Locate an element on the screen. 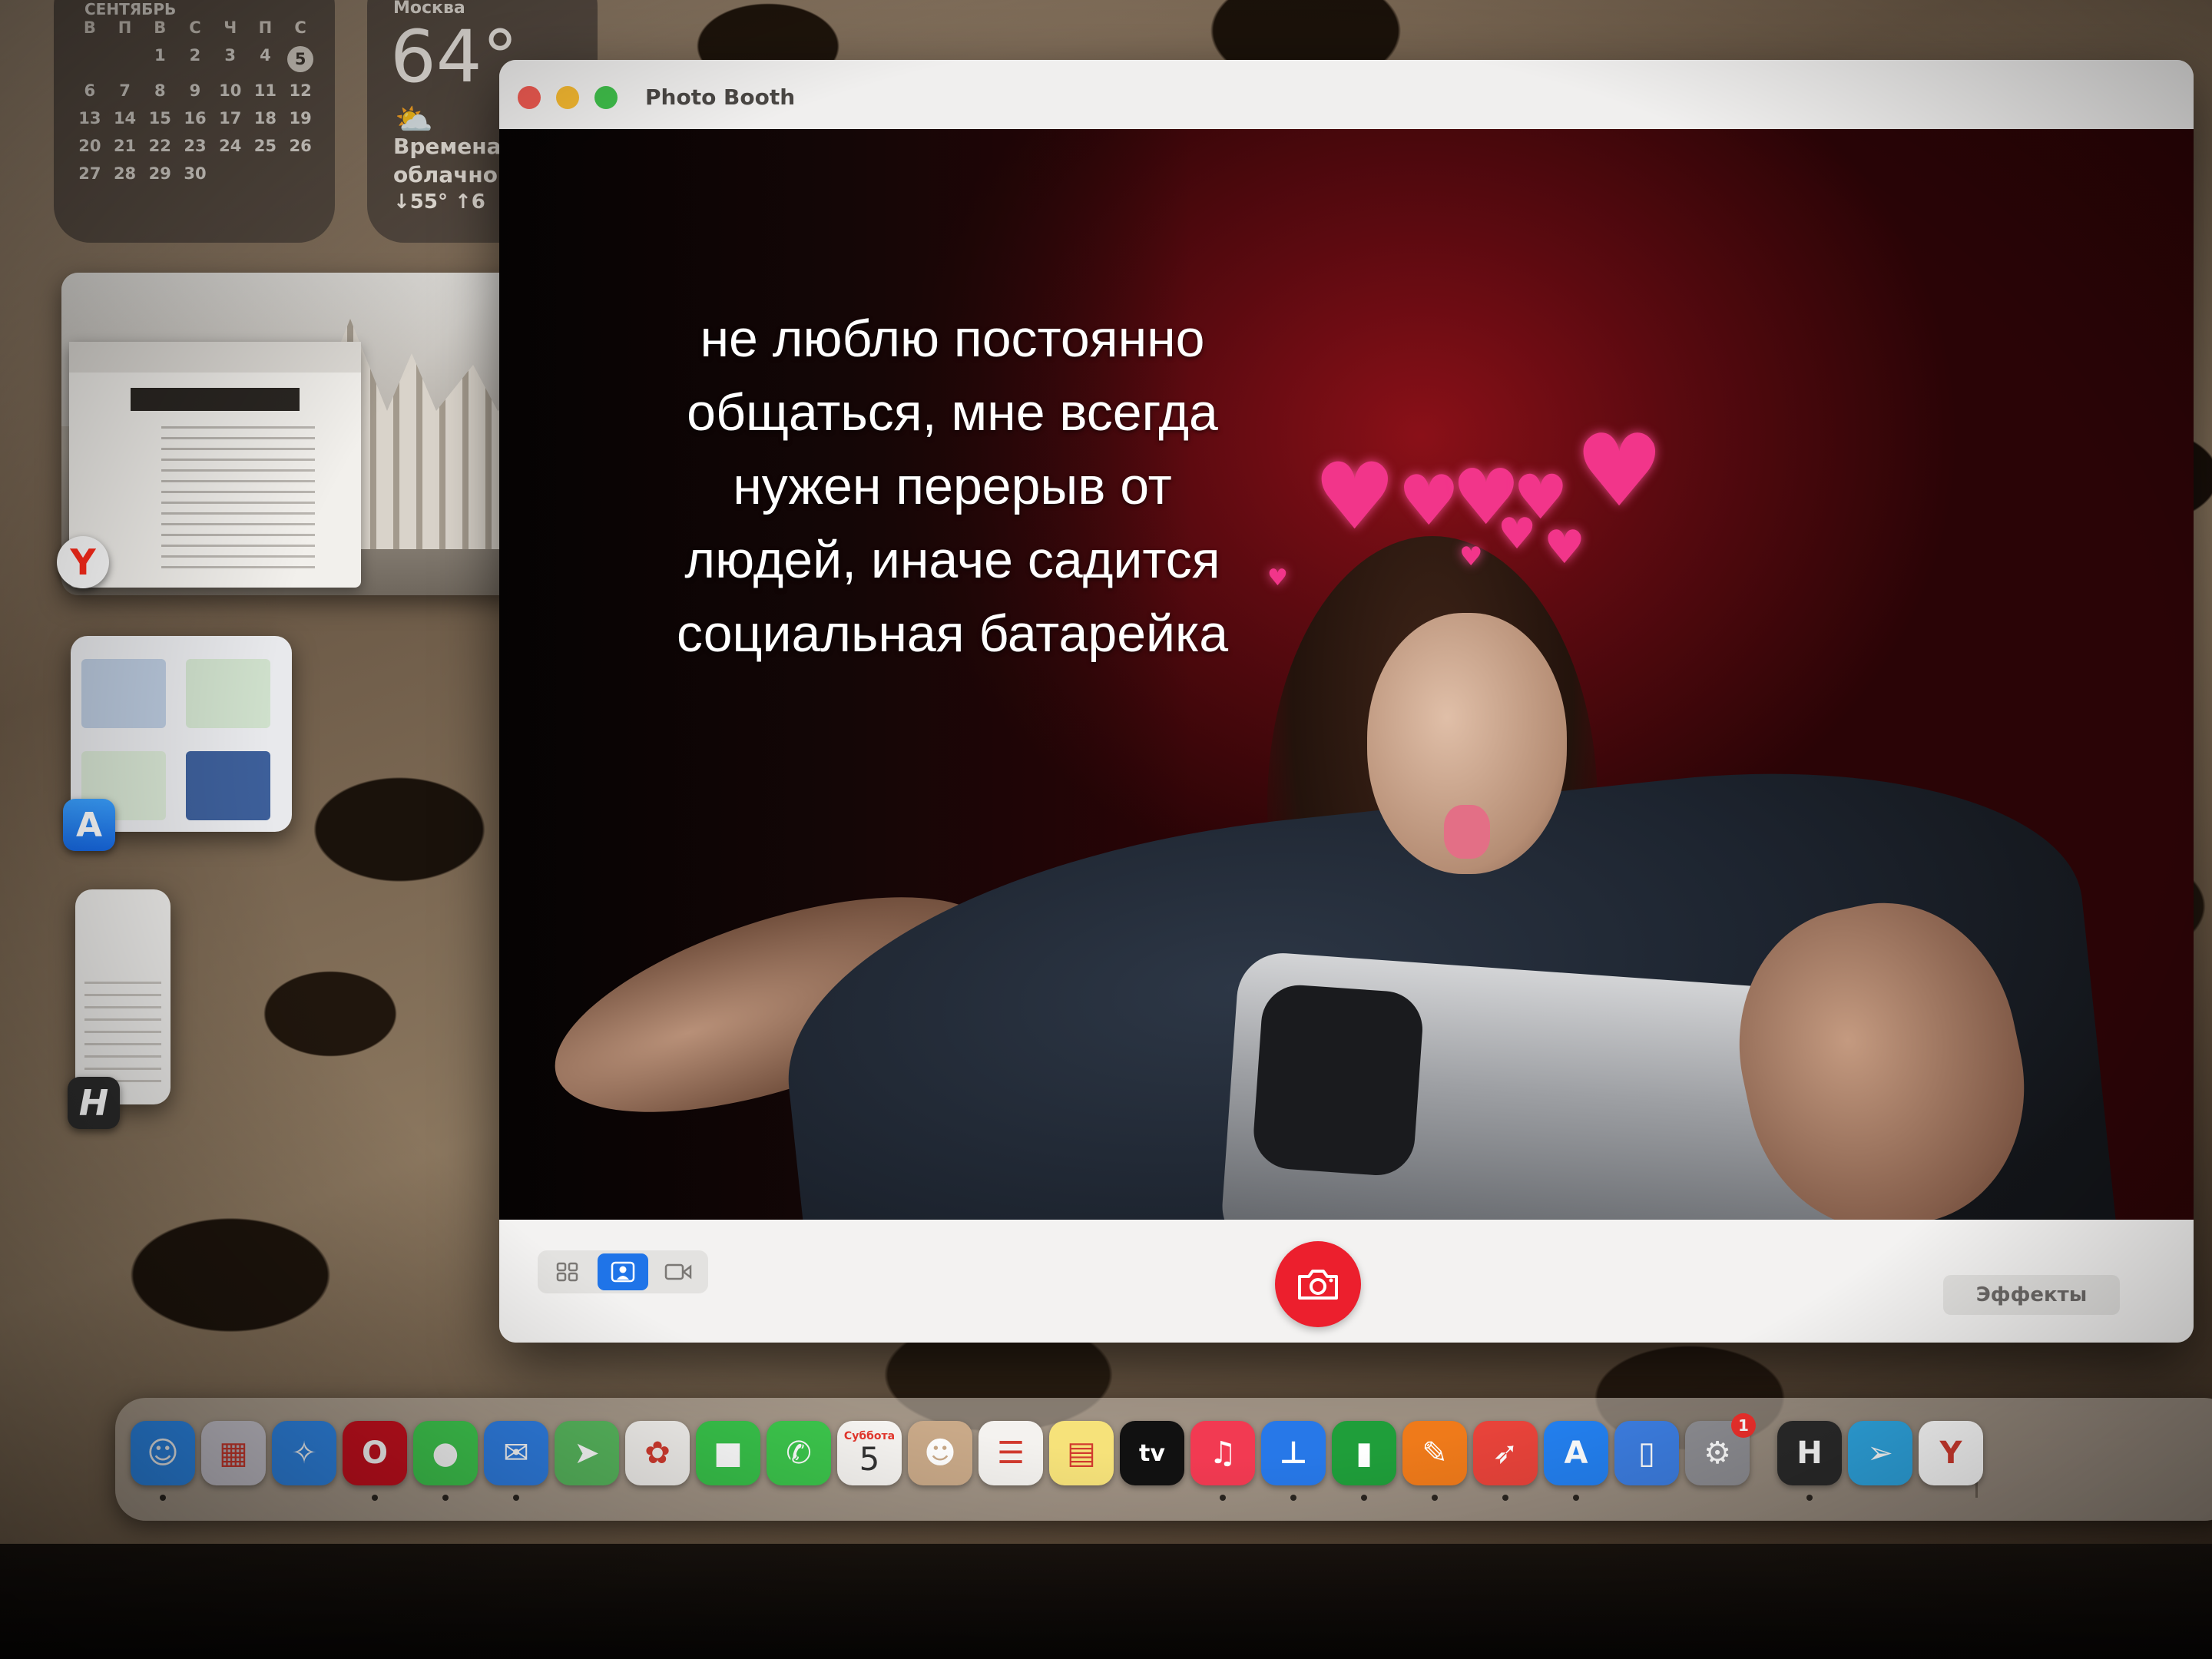  calendar-day: 21 is located at coordinates (125, 146).